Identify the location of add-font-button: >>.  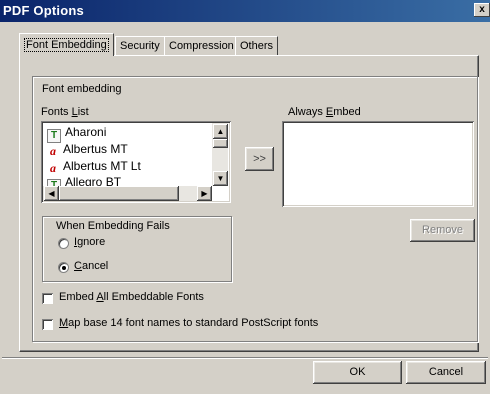
(259, 159).